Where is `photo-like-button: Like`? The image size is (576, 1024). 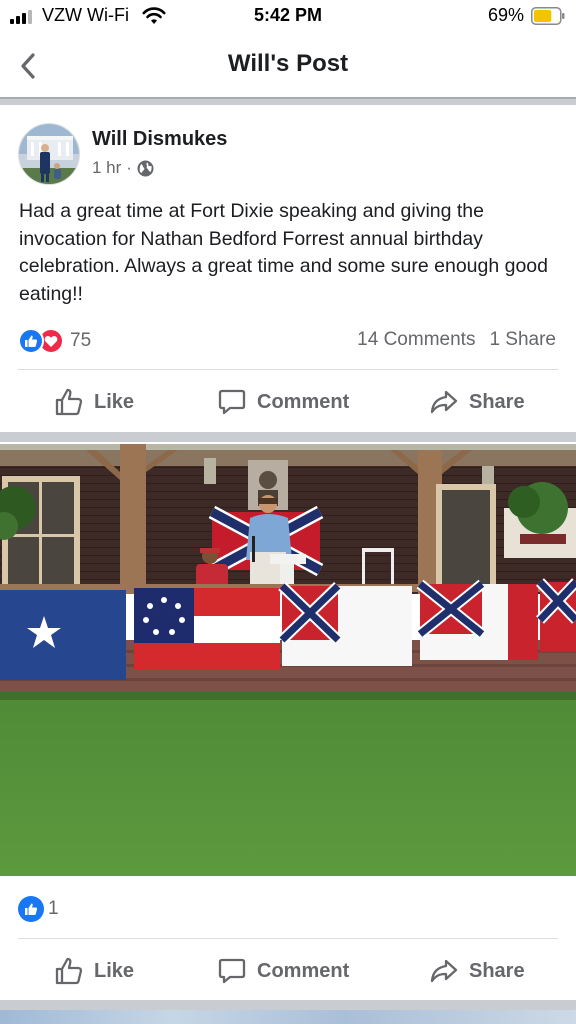 photo-like-button: Like is located at coordinates (94, 971).